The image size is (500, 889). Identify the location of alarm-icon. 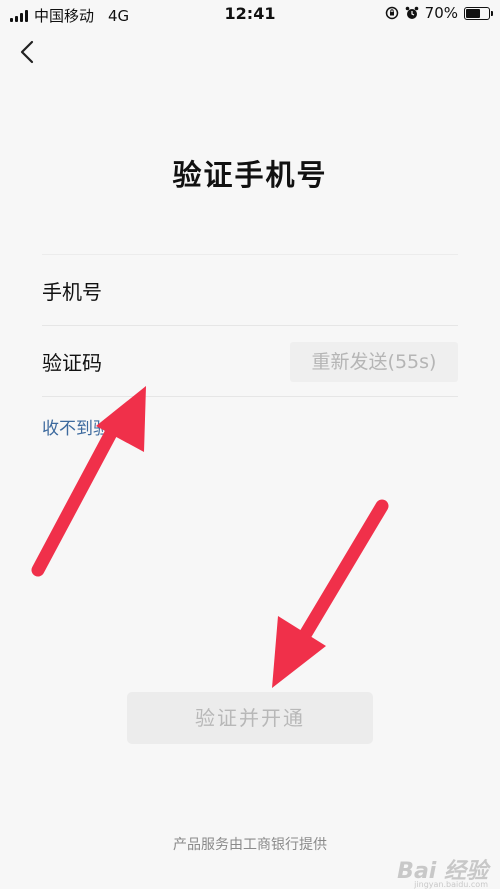
(411, 12).